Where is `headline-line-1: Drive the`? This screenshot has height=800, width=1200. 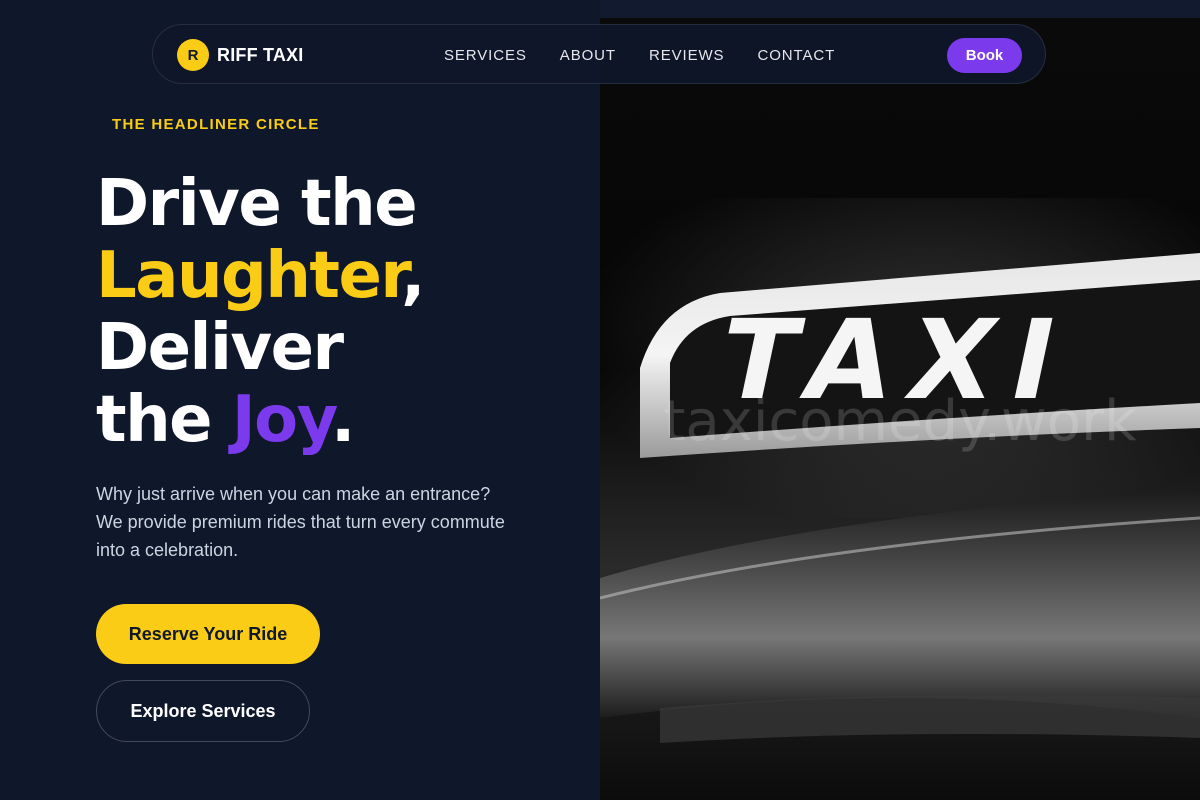 headline-line-1: Drive the is located at coordinates (257, 204).